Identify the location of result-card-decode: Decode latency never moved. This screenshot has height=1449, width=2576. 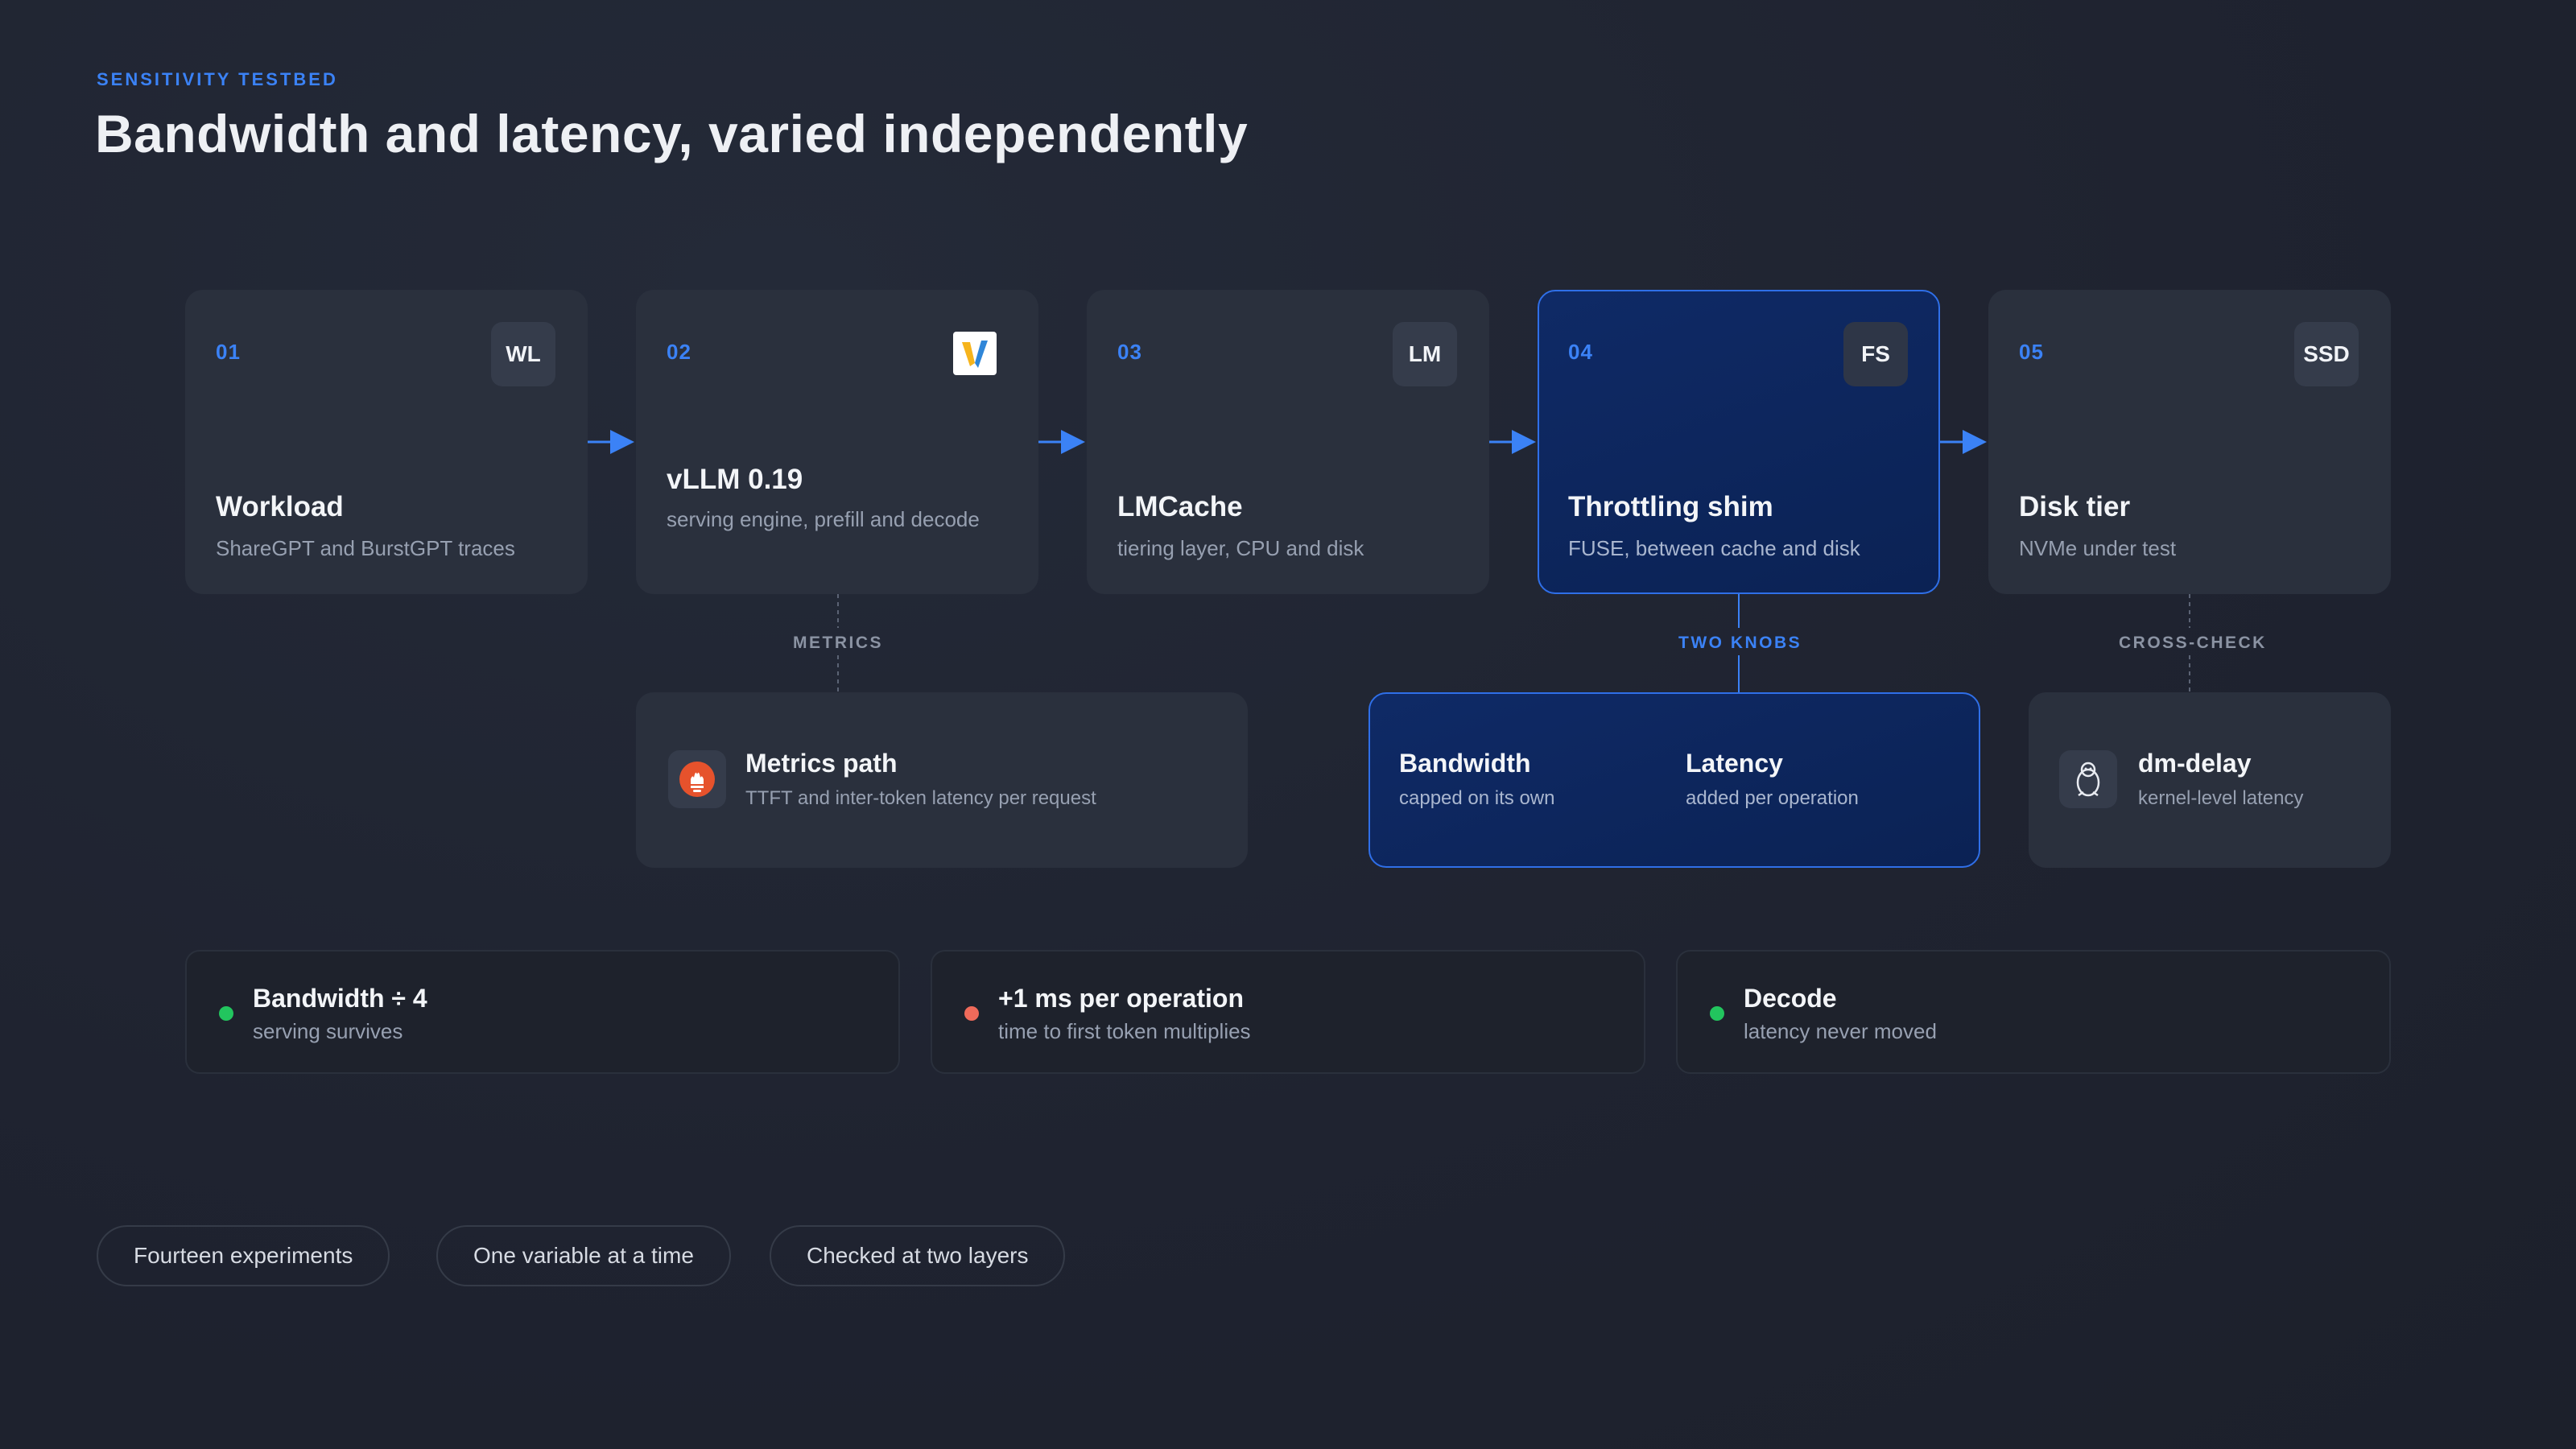
(2033, 1012).